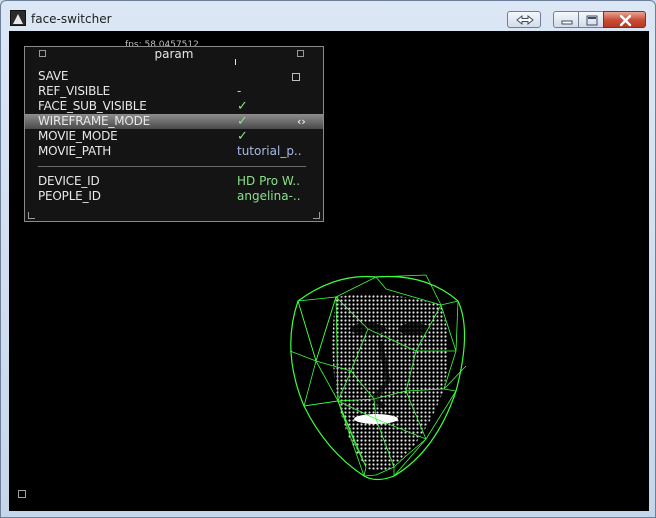 The image size is (656, 518). I want to click on window-title: face-switcher, so click(71, 19).